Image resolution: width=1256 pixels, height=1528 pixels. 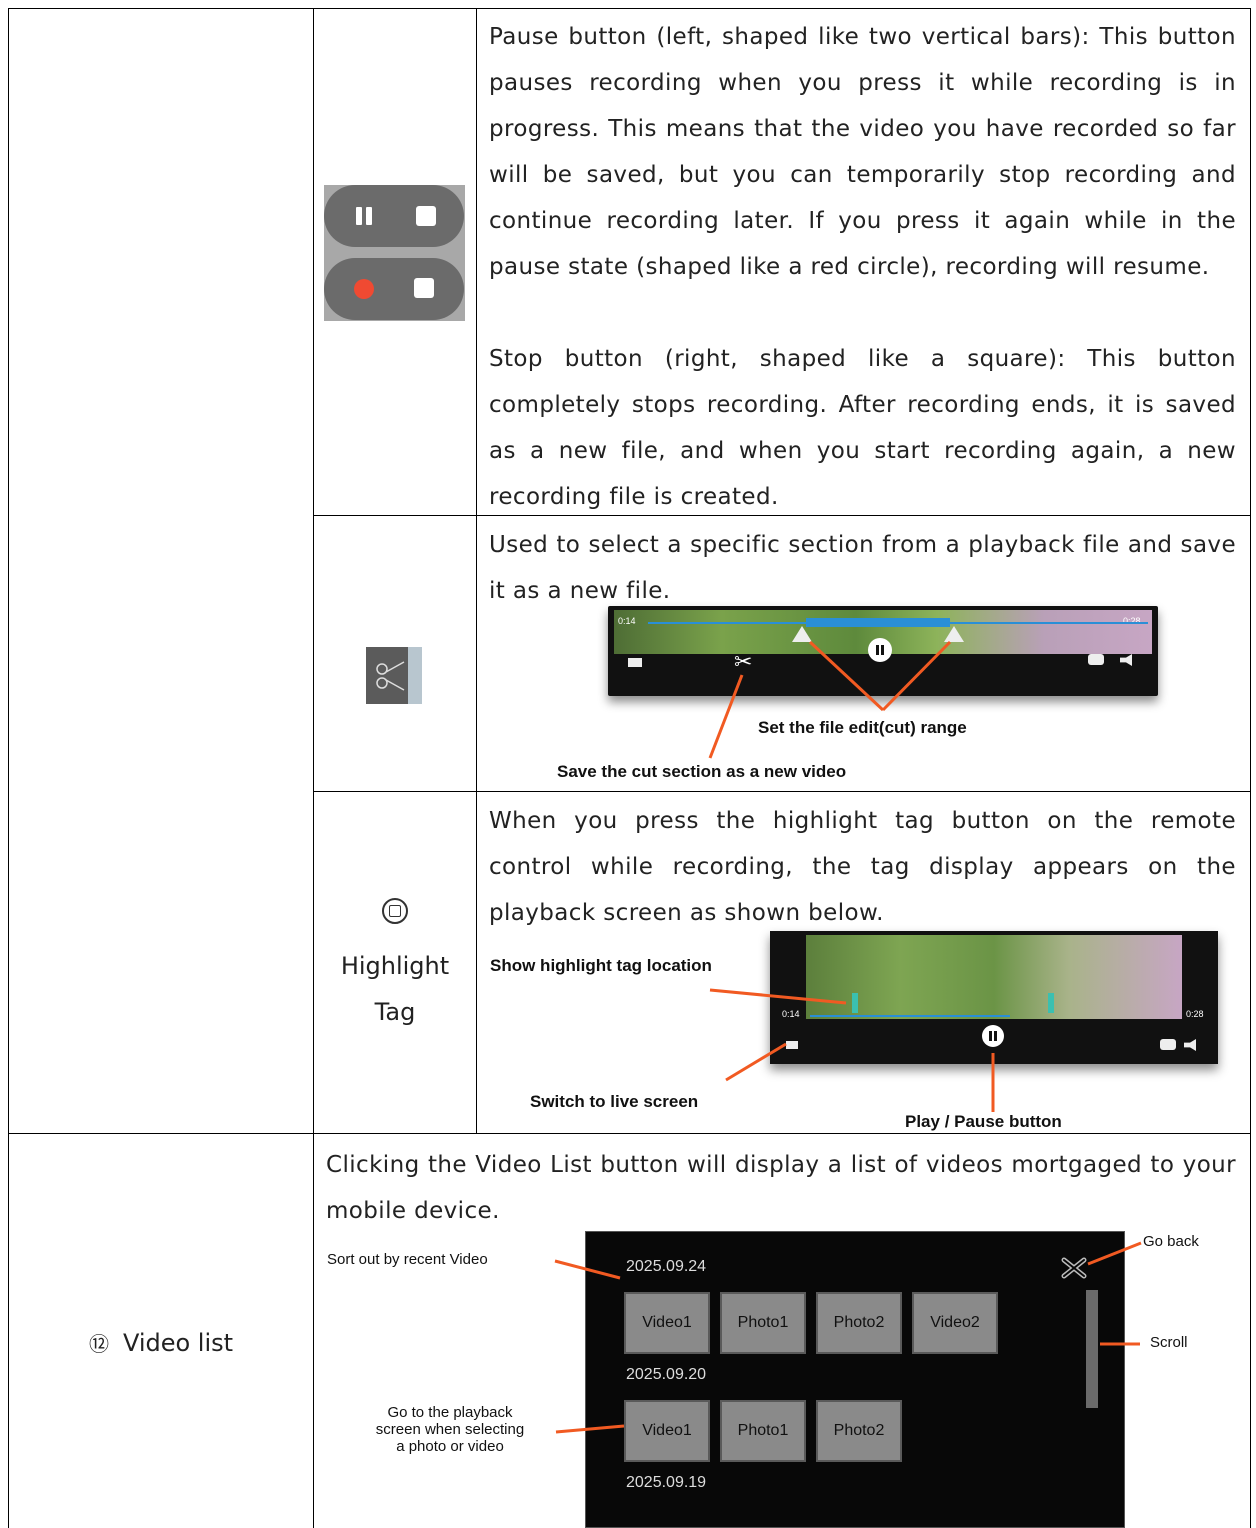 What do you see at coordinates (178, 1343) in the screenshot?
I see `video-list-title: Video list` at bounding box center [178, 1343].